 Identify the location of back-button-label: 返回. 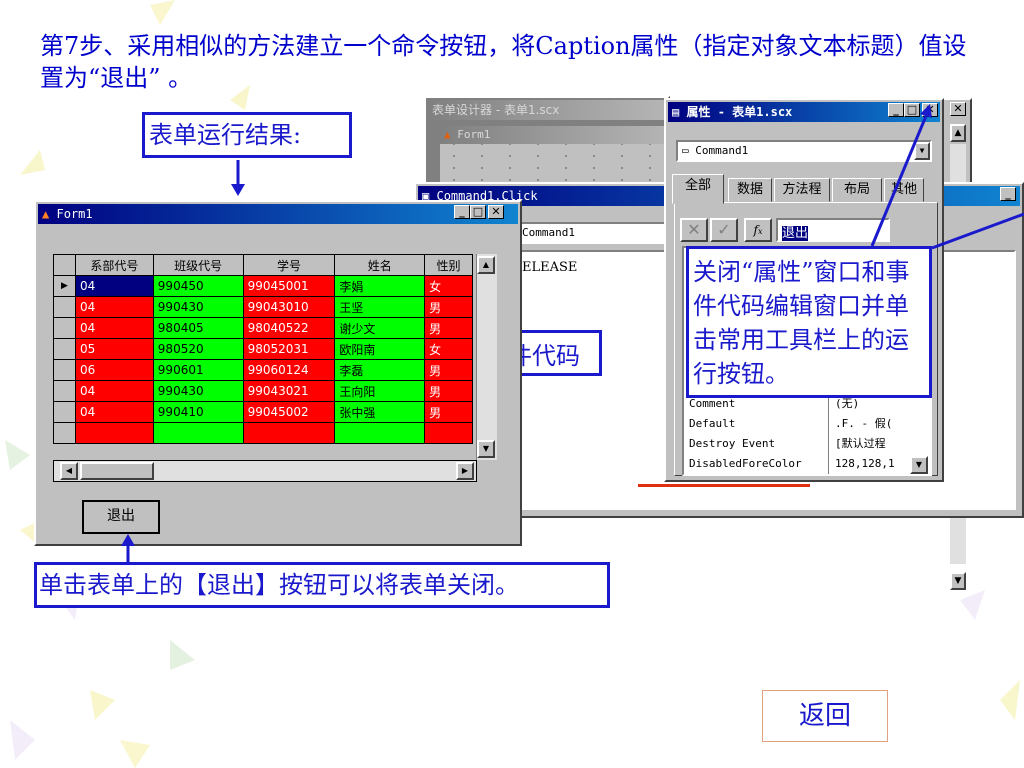
(824, 716).